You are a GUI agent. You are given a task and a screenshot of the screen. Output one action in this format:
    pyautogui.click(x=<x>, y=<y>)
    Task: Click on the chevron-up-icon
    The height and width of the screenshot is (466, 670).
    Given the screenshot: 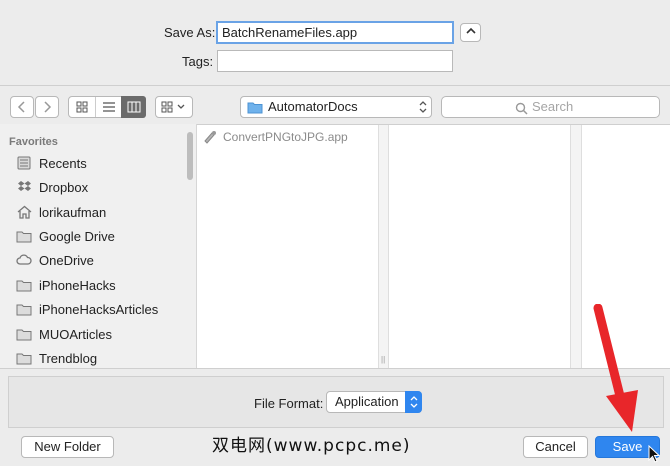 What is the action you would take?
    pyautogui.click(x=470, y=30)
    